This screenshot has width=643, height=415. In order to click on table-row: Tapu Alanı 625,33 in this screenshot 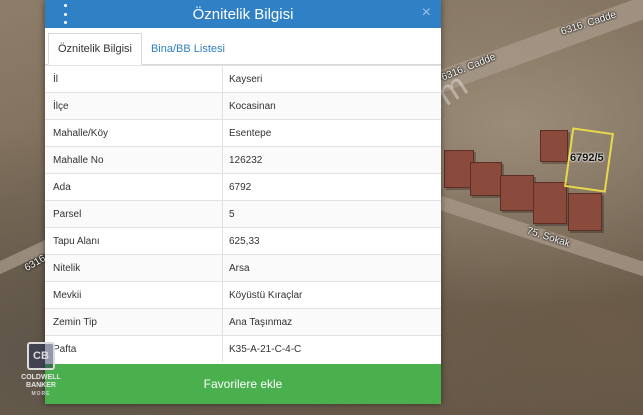, I will do `click(243, 241)`.